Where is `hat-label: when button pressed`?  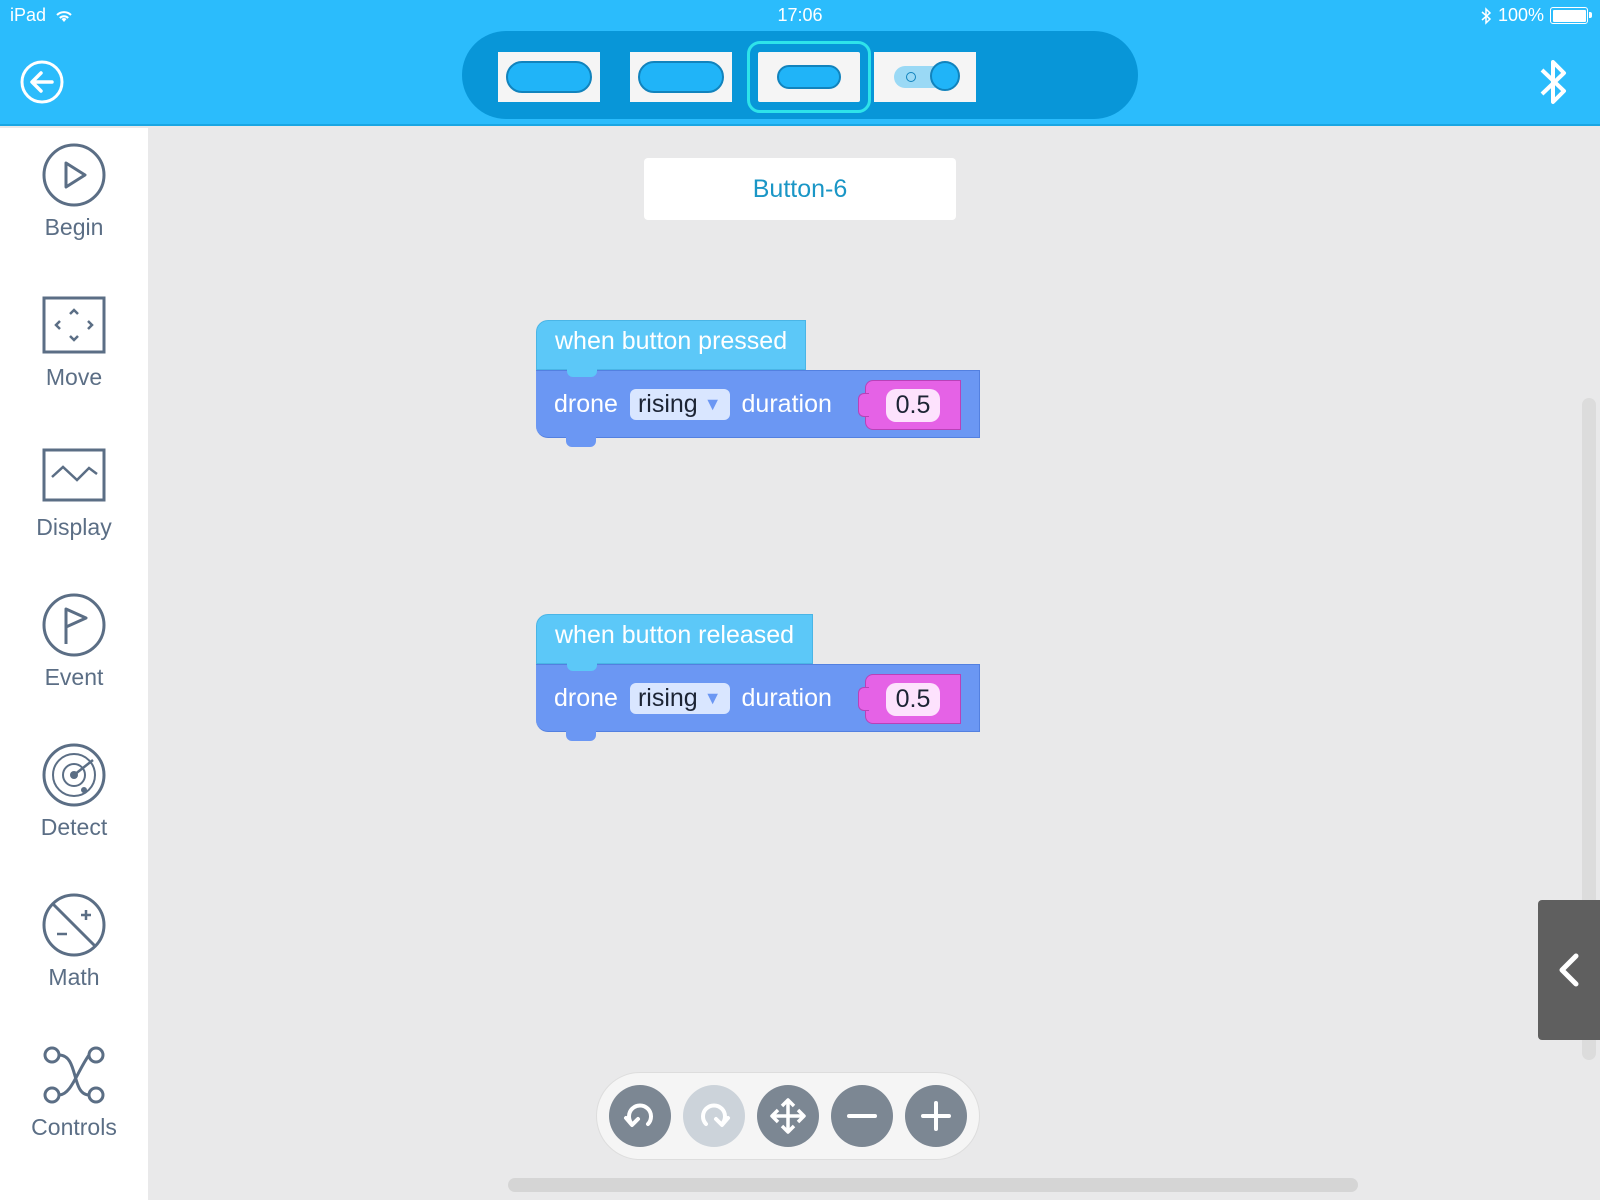 hat-label: when button pressed is located at coordinates (671, 341).